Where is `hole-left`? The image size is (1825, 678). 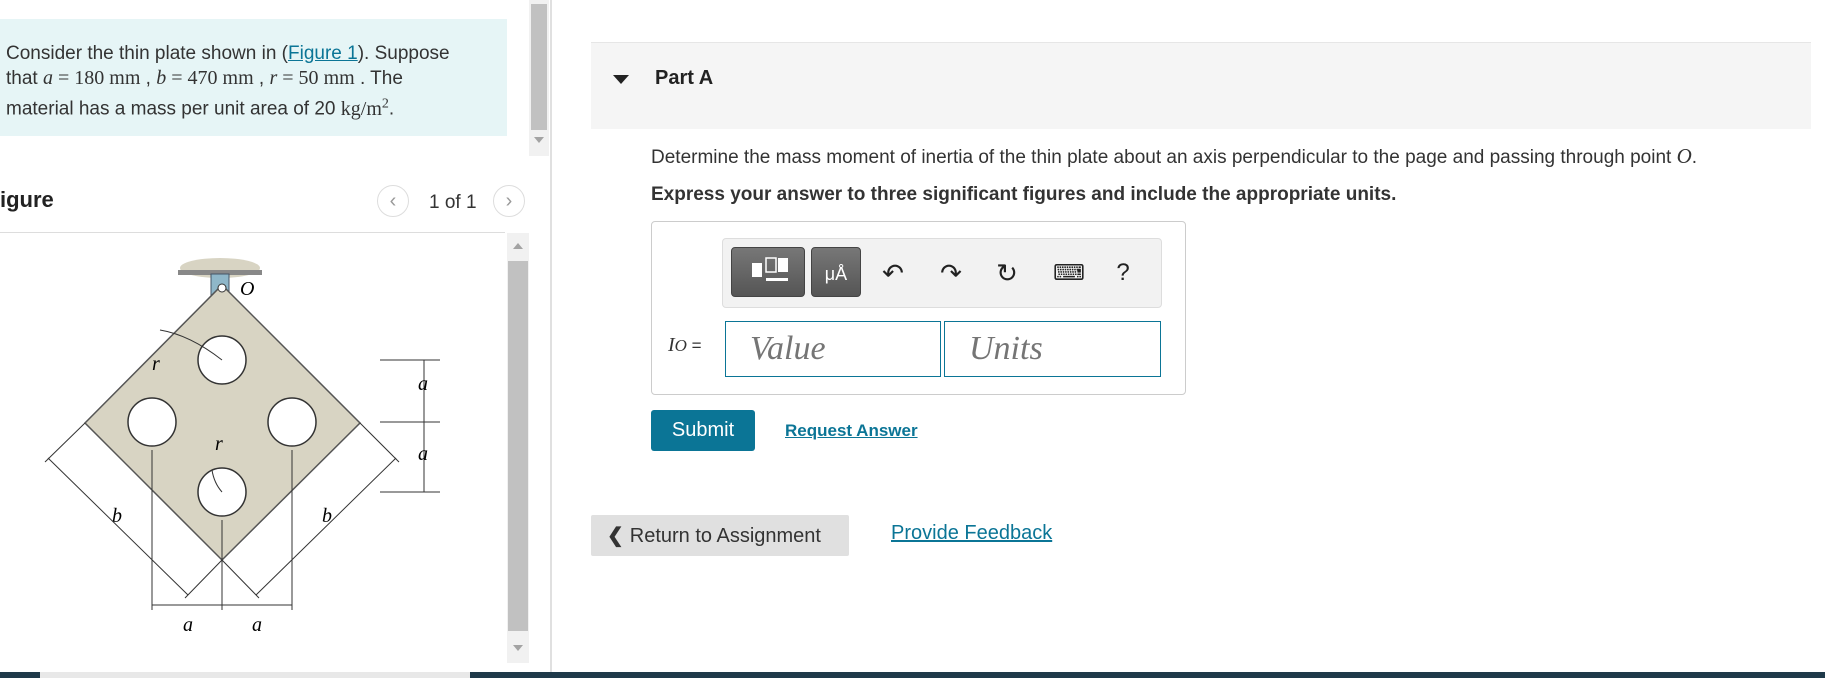
hole-left is located at coordinates (152, 422).